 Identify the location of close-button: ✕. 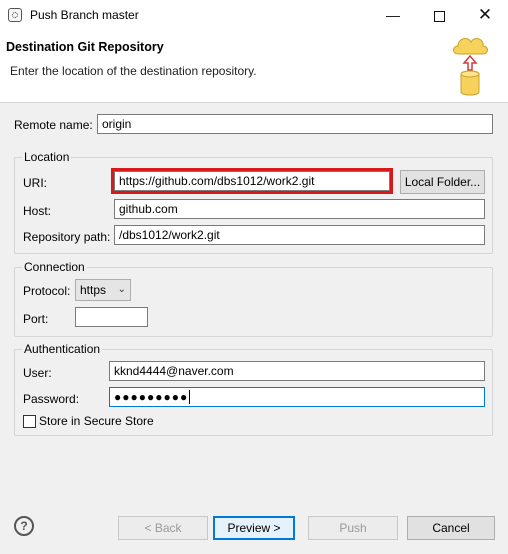
(485, 15).